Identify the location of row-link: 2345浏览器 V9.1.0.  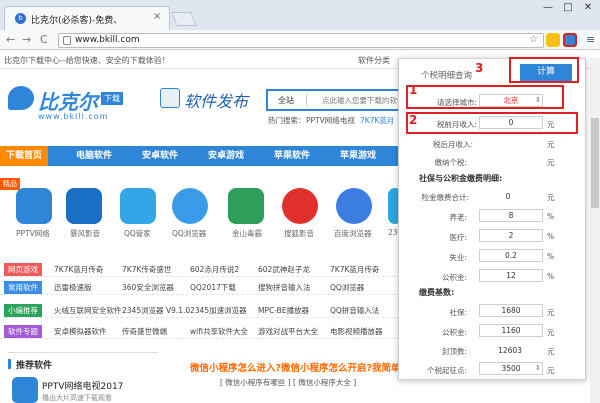
(156, 310).